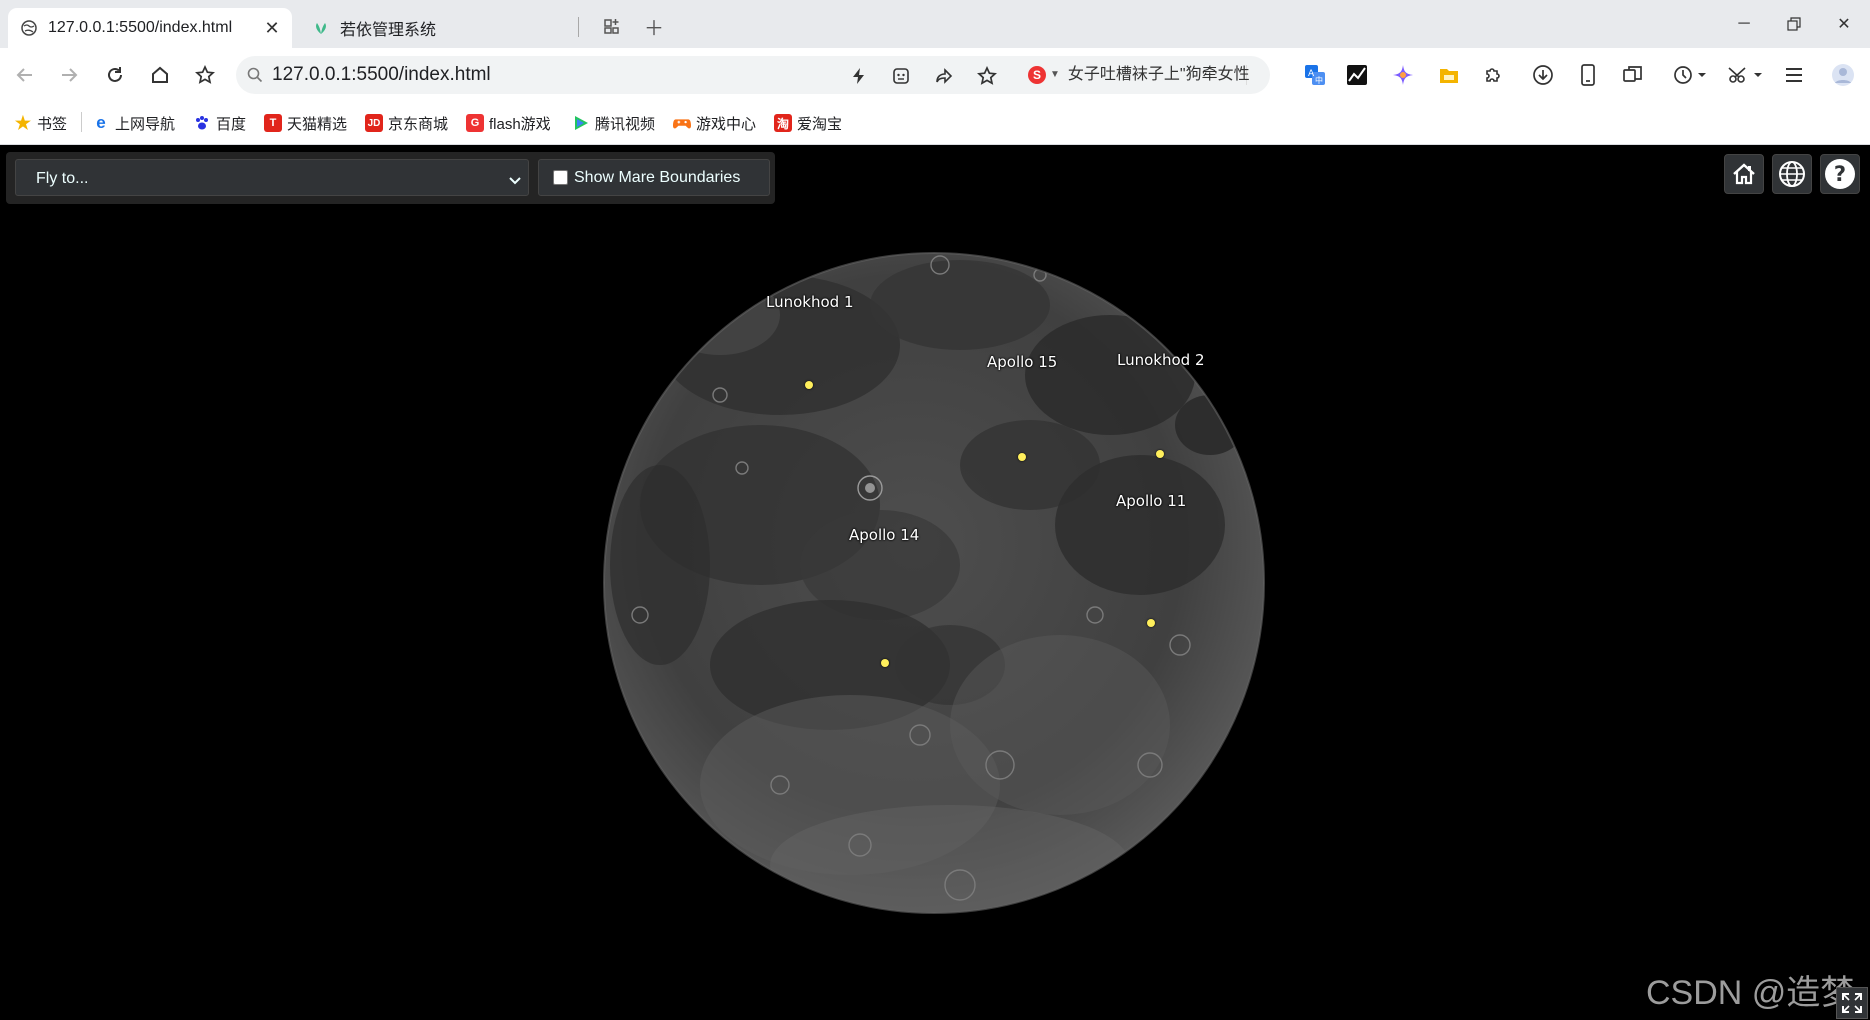 The height and width of the screenshot is (1020, 1870). I want to click on home-view-button, so click(1744, 174).